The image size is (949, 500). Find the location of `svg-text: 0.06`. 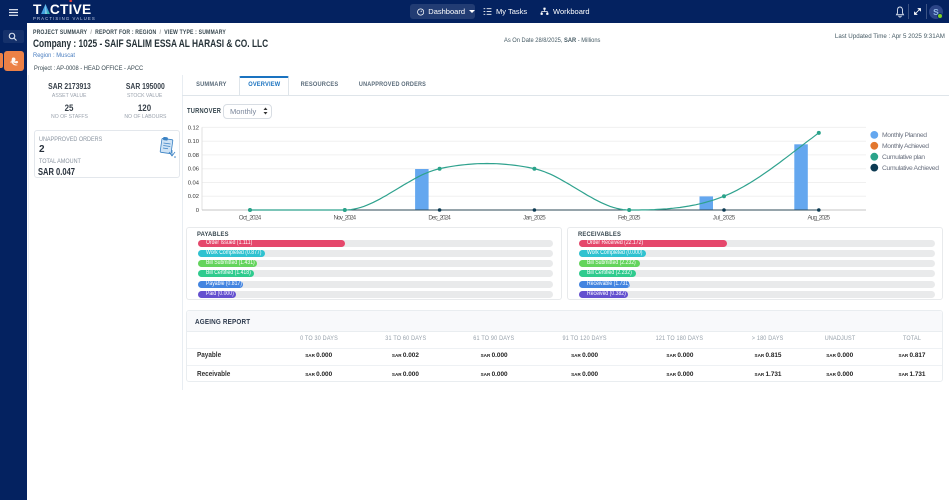

svg-text: 0.06 is located at coordinates (193, 170).